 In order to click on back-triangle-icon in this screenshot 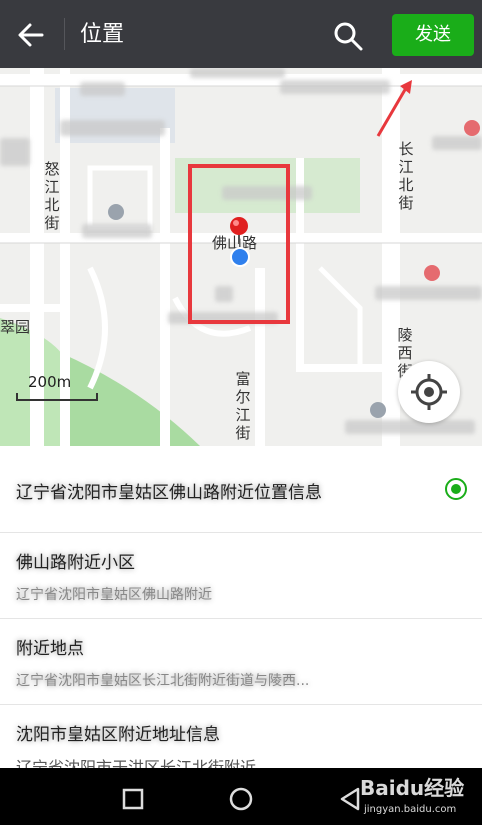, I will do `click(350, 799)`.